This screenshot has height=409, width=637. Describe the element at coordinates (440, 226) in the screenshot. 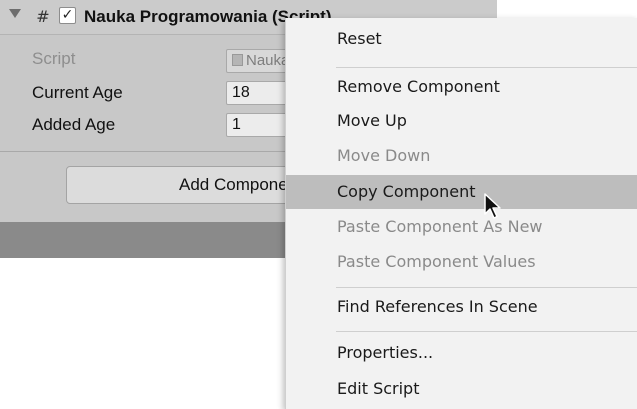

I see `menu-item-paste-component-as-new: Paste Component As New` at that location.